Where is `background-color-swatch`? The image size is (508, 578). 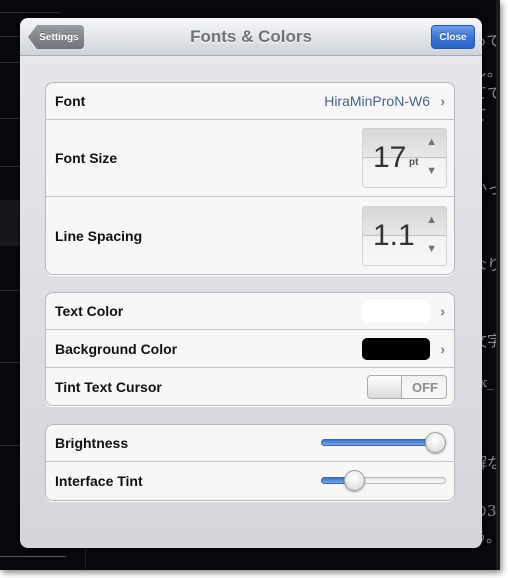 background-color-swatch is located at coordinates (396, 348).